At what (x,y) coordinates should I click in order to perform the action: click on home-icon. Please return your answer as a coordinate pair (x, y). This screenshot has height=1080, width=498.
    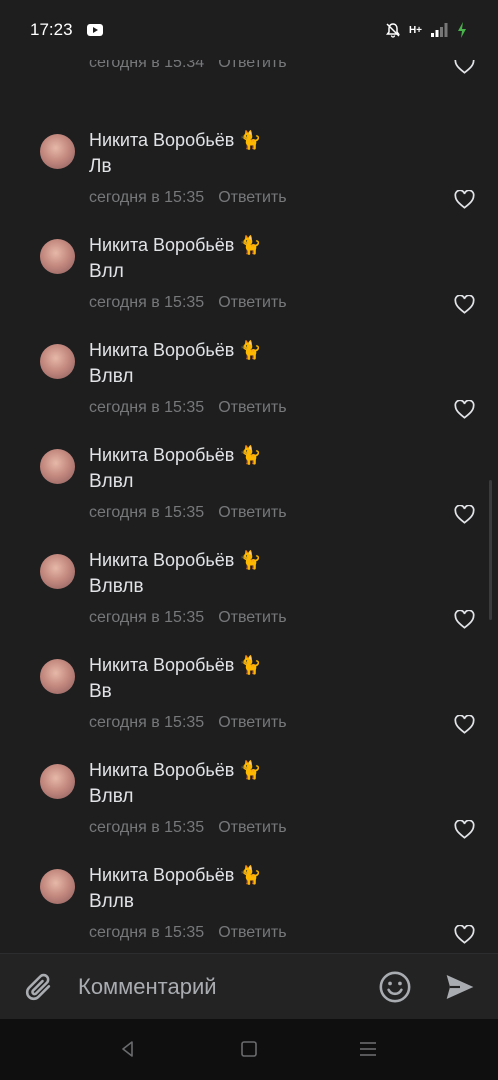
    Looking at the image, I should click on (249, 1049).